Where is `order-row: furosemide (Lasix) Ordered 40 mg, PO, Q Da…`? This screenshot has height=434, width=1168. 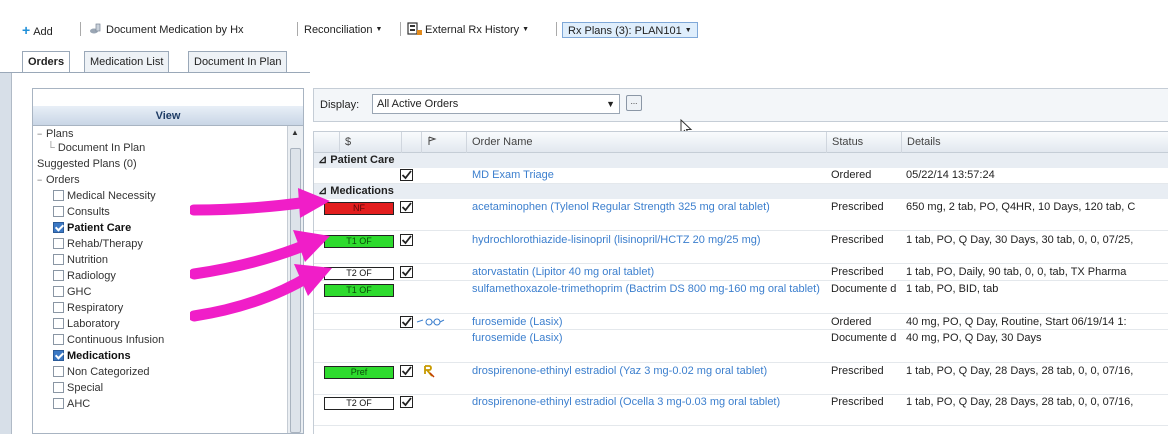
order-row: furosemide (Lasix) Ordered 40 mg, PO, Q Da… is located at coordinates (741, 322).